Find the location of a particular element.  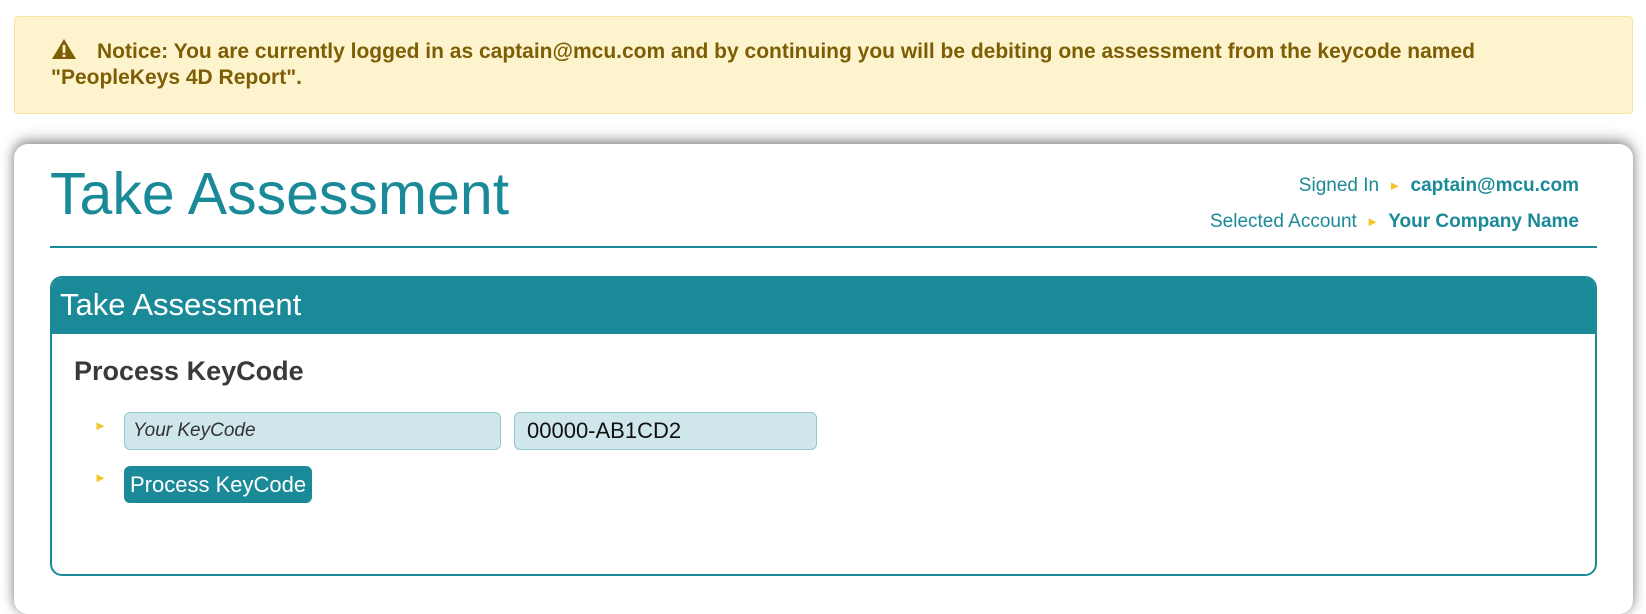

signed-in-label: Signed In is located at coordinates (1339, 185).